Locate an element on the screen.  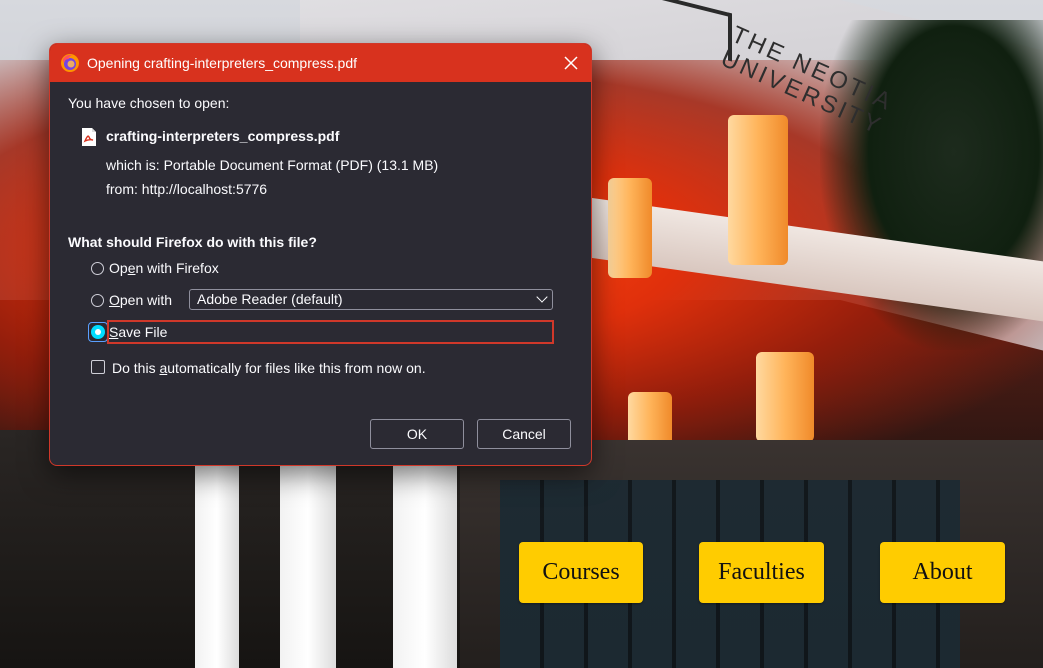
firefox-icon is located at coordinates (70, 63).